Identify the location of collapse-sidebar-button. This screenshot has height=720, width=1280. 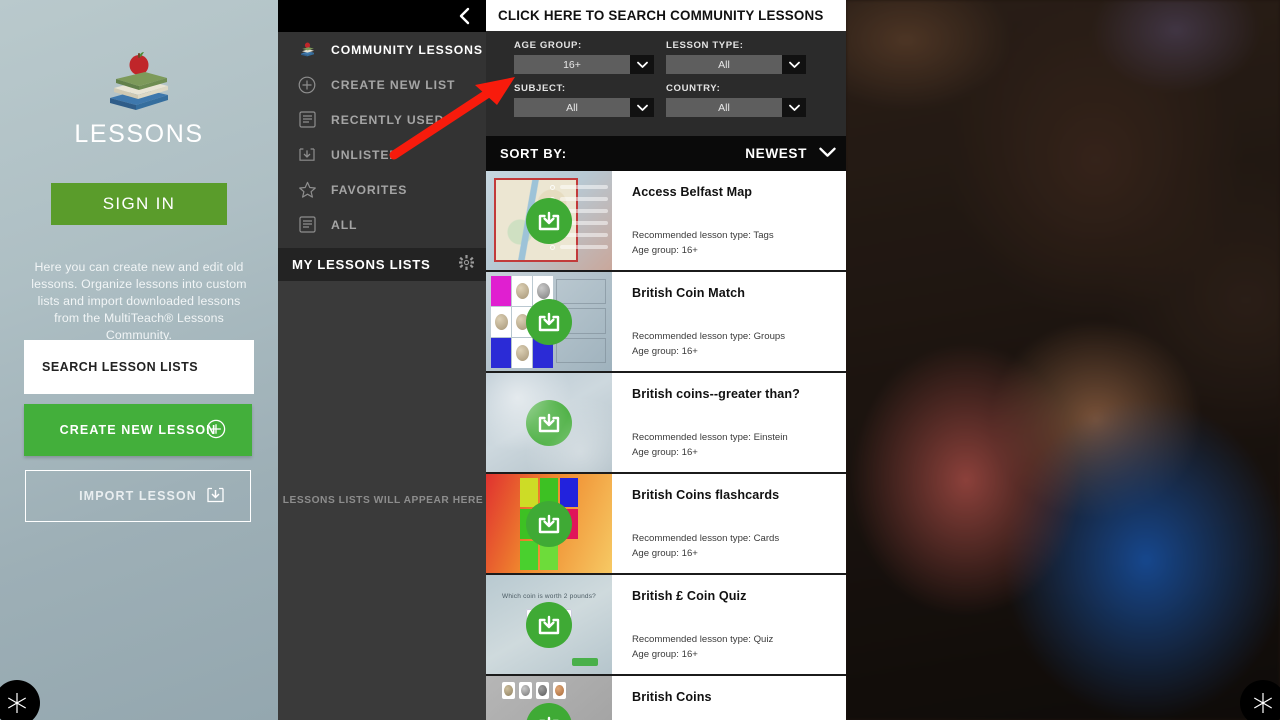
(464, 16).